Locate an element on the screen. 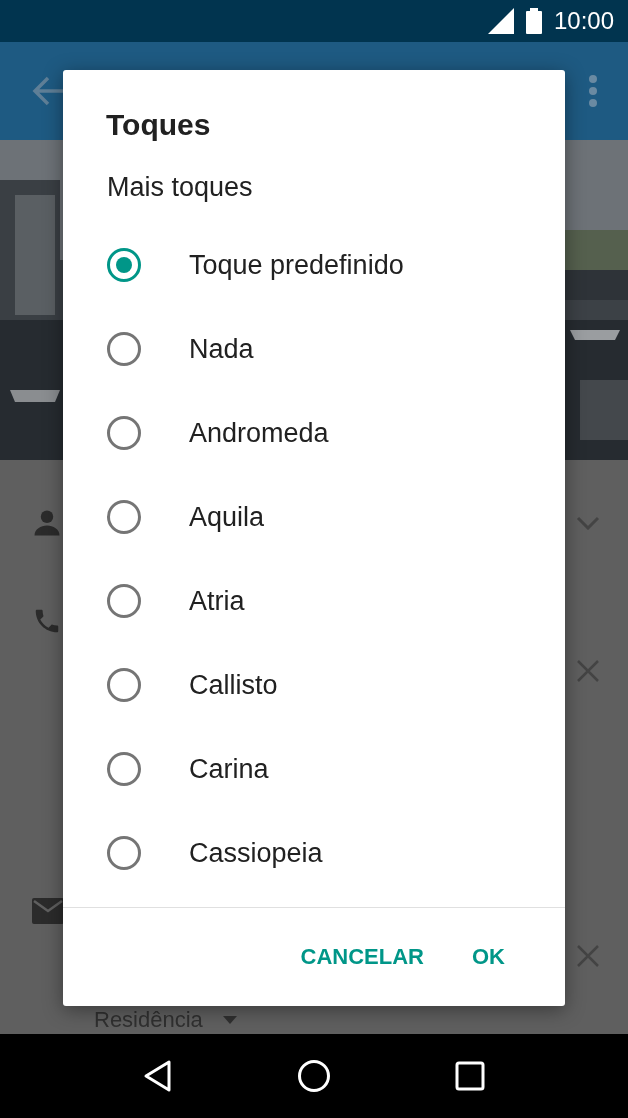 This screenshot has width=628, height=1118. battery-icon is located at coordinates (533, 21).